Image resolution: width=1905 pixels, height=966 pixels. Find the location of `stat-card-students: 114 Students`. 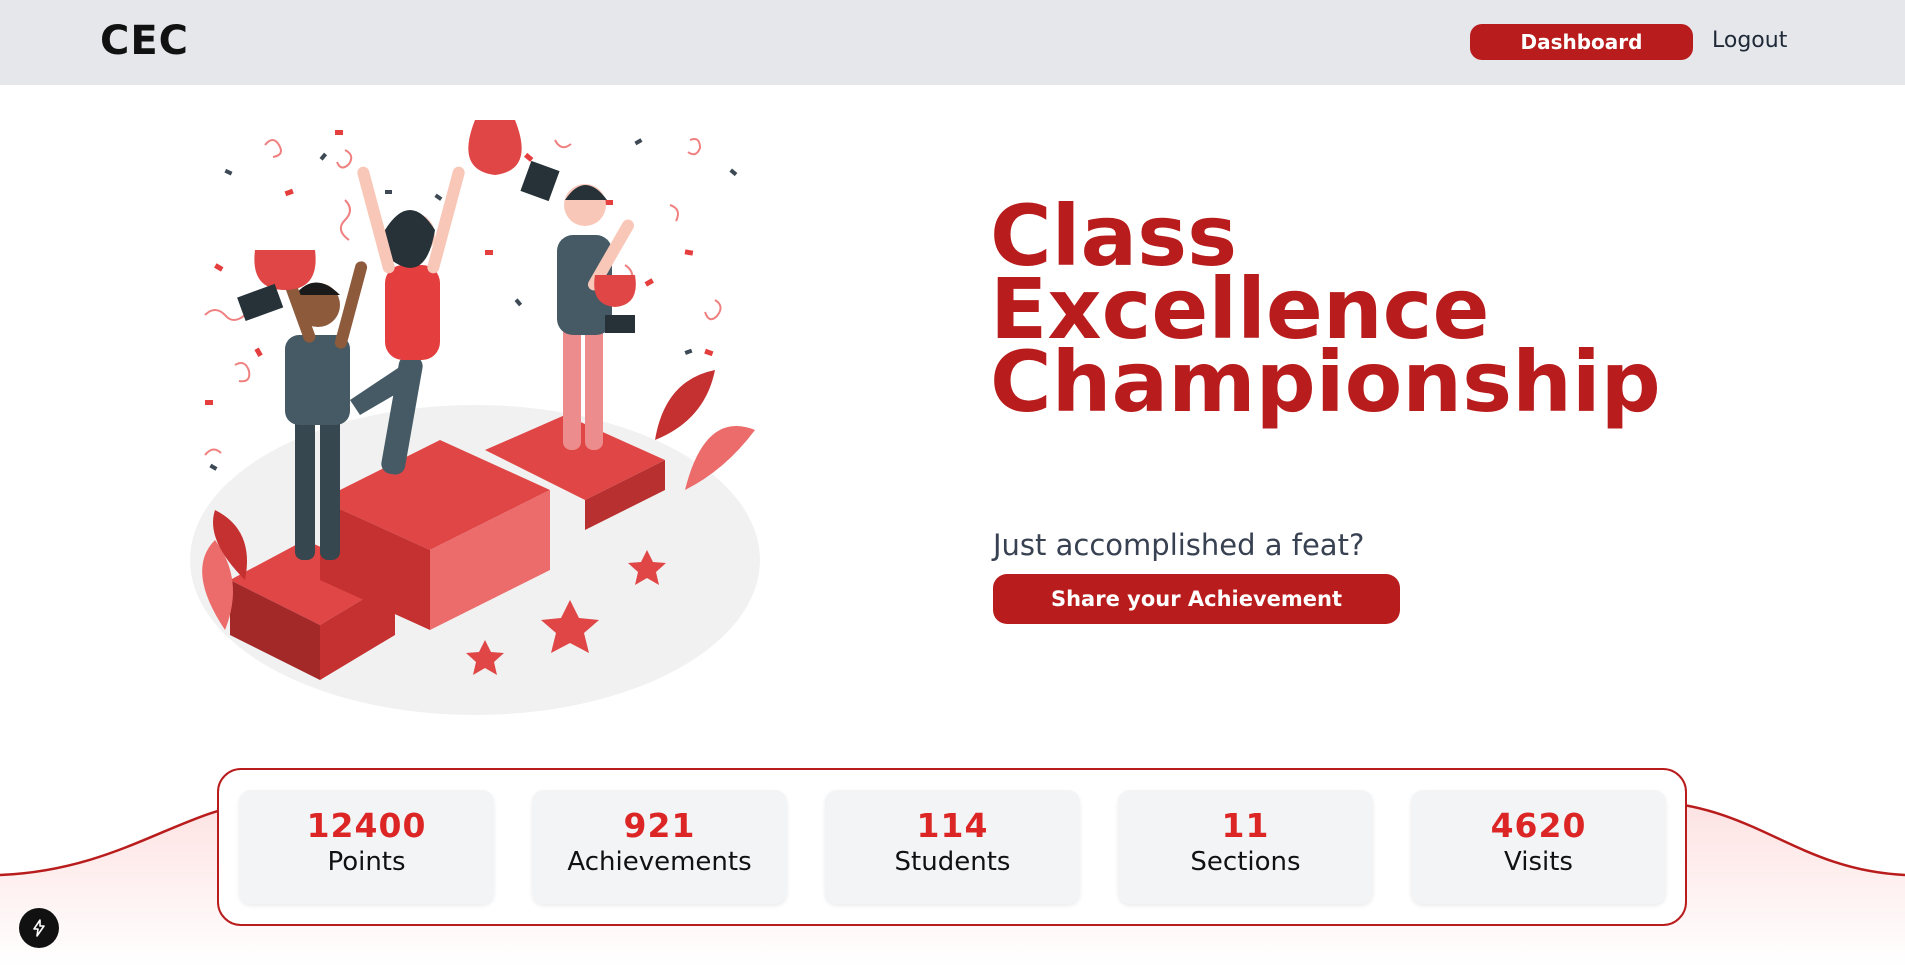

stat-card-students: 114 Students is located at coordinates (952, 847).